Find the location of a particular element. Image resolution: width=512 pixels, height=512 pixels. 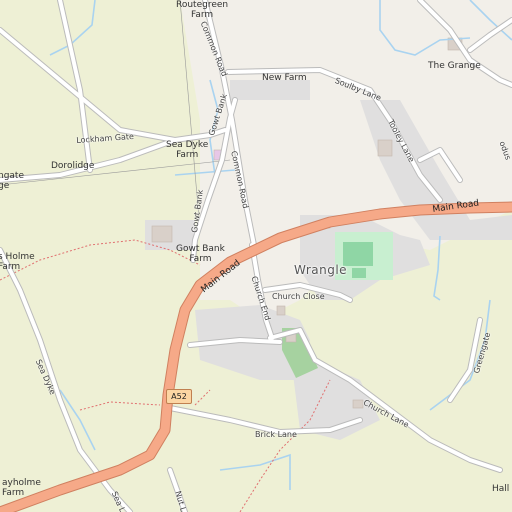

routegreen-farm-label: Routegreen Farm is located at coordinates (202, 10).